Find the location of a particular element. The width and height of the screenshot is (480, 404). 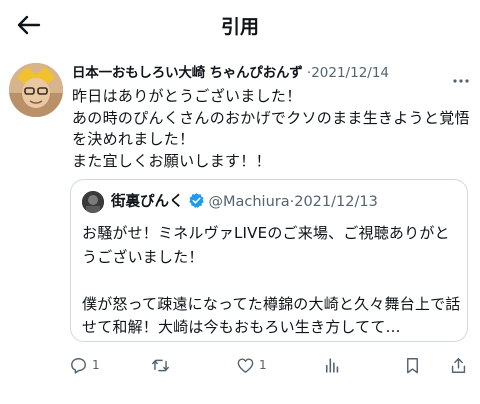

quoted-avatar-image is located at coordinates (93, 202).